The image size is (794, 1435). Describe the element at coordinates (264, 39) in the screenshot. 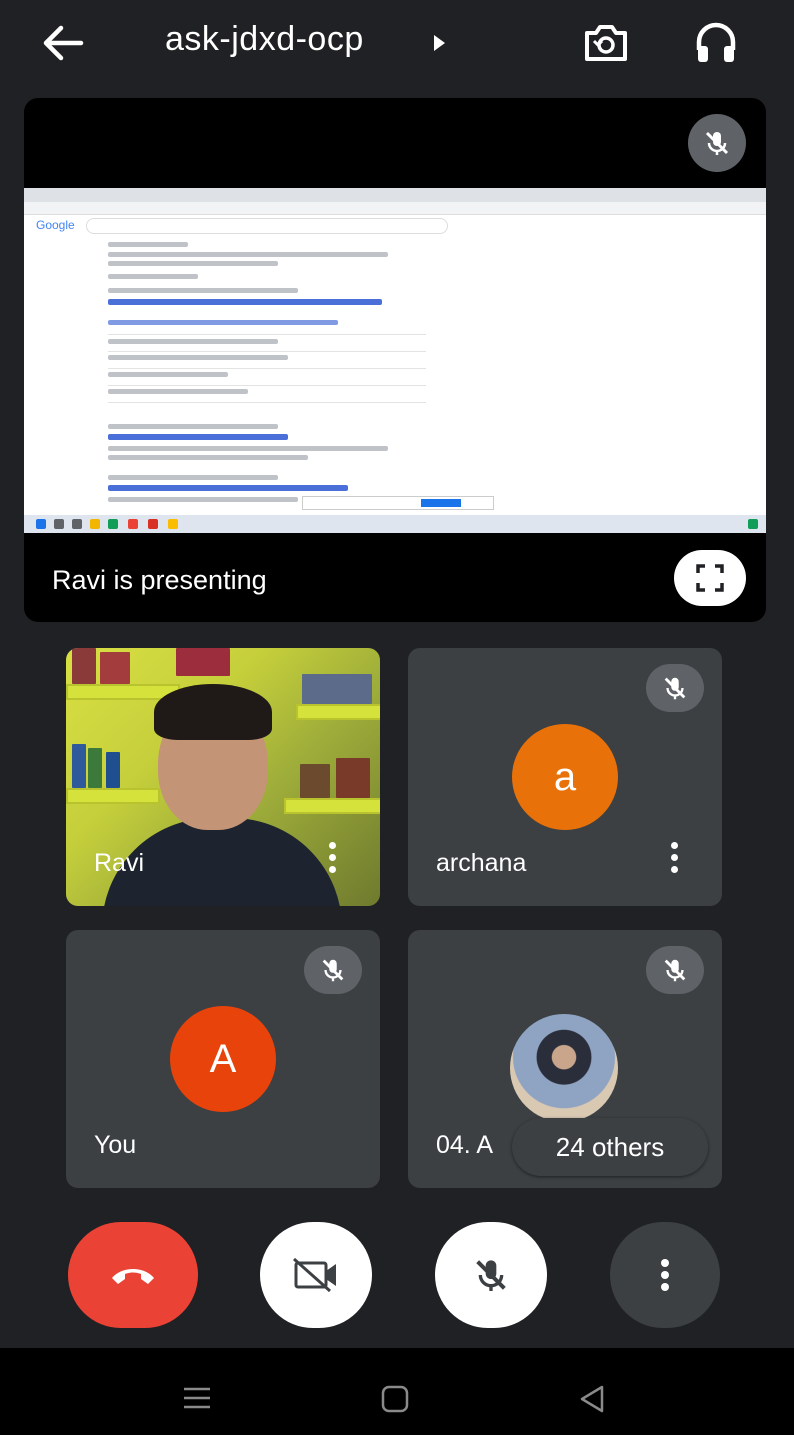

I see `meeting-code: ask-jdxd-ocp` at that location.